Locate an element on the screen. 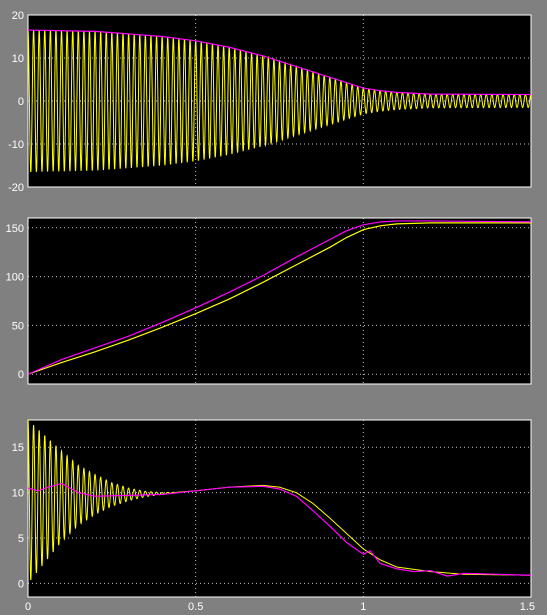 This screenshot has width=547, height=615. y-tick-label: -10 is located at coordinates (16, 145).